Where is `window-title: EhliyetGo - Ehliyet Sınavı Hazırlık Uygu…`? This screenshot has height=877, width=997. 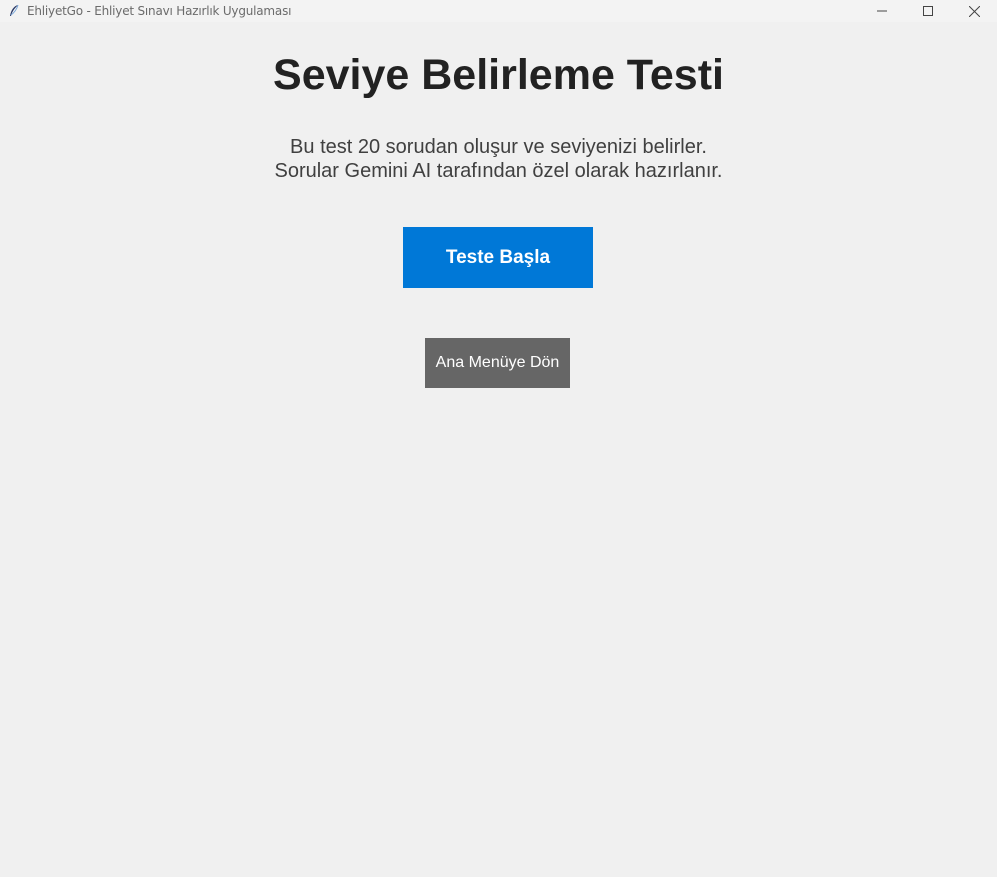
window-title: EhliyetGo - Ehliyet Sınavı Hazırlık Uygu… is located at coordinates (159, 11).